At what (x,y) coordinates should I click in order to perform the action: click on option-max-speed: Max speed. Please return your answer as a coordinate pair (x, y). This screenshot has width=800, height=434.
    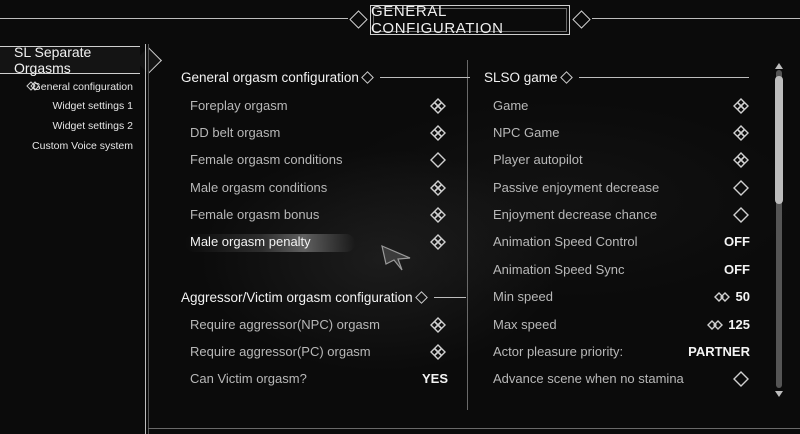
    Looking at the image, I should click on (525, 325).